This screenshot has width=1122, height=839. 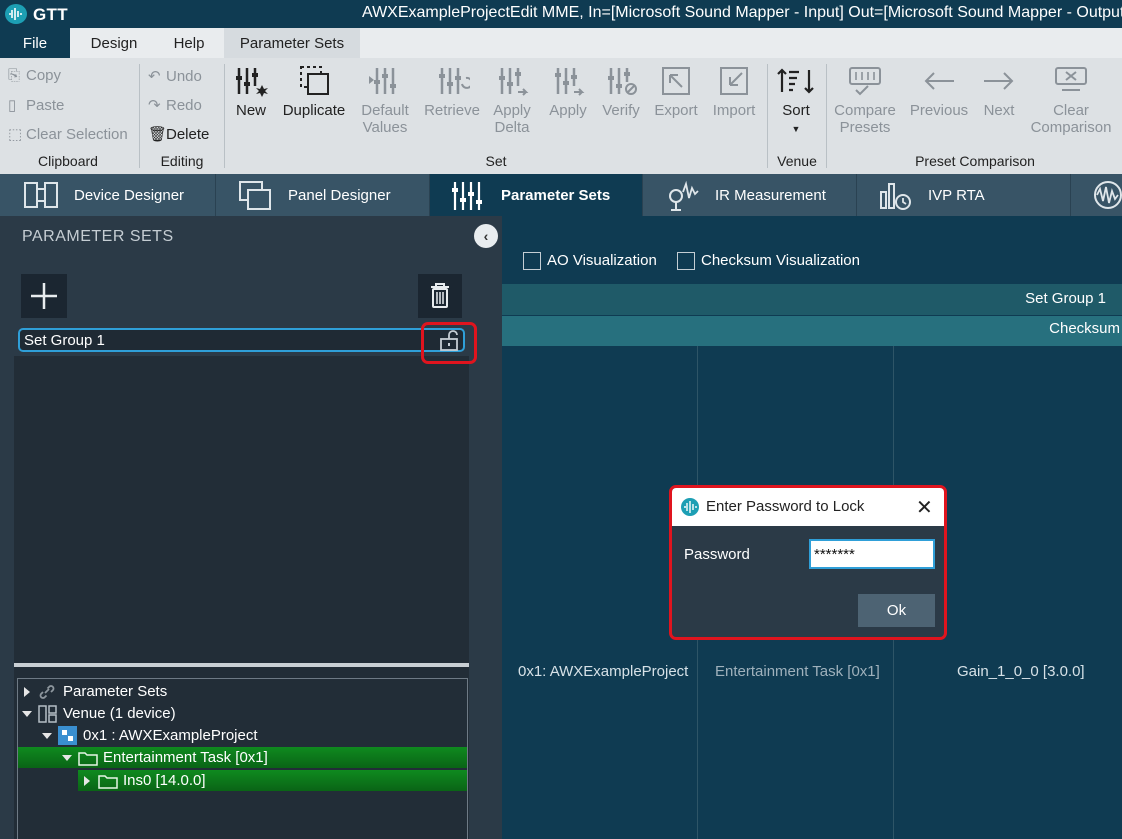 I want to click on tab-device-designer: Device Designer, so click(x=108, y=195).